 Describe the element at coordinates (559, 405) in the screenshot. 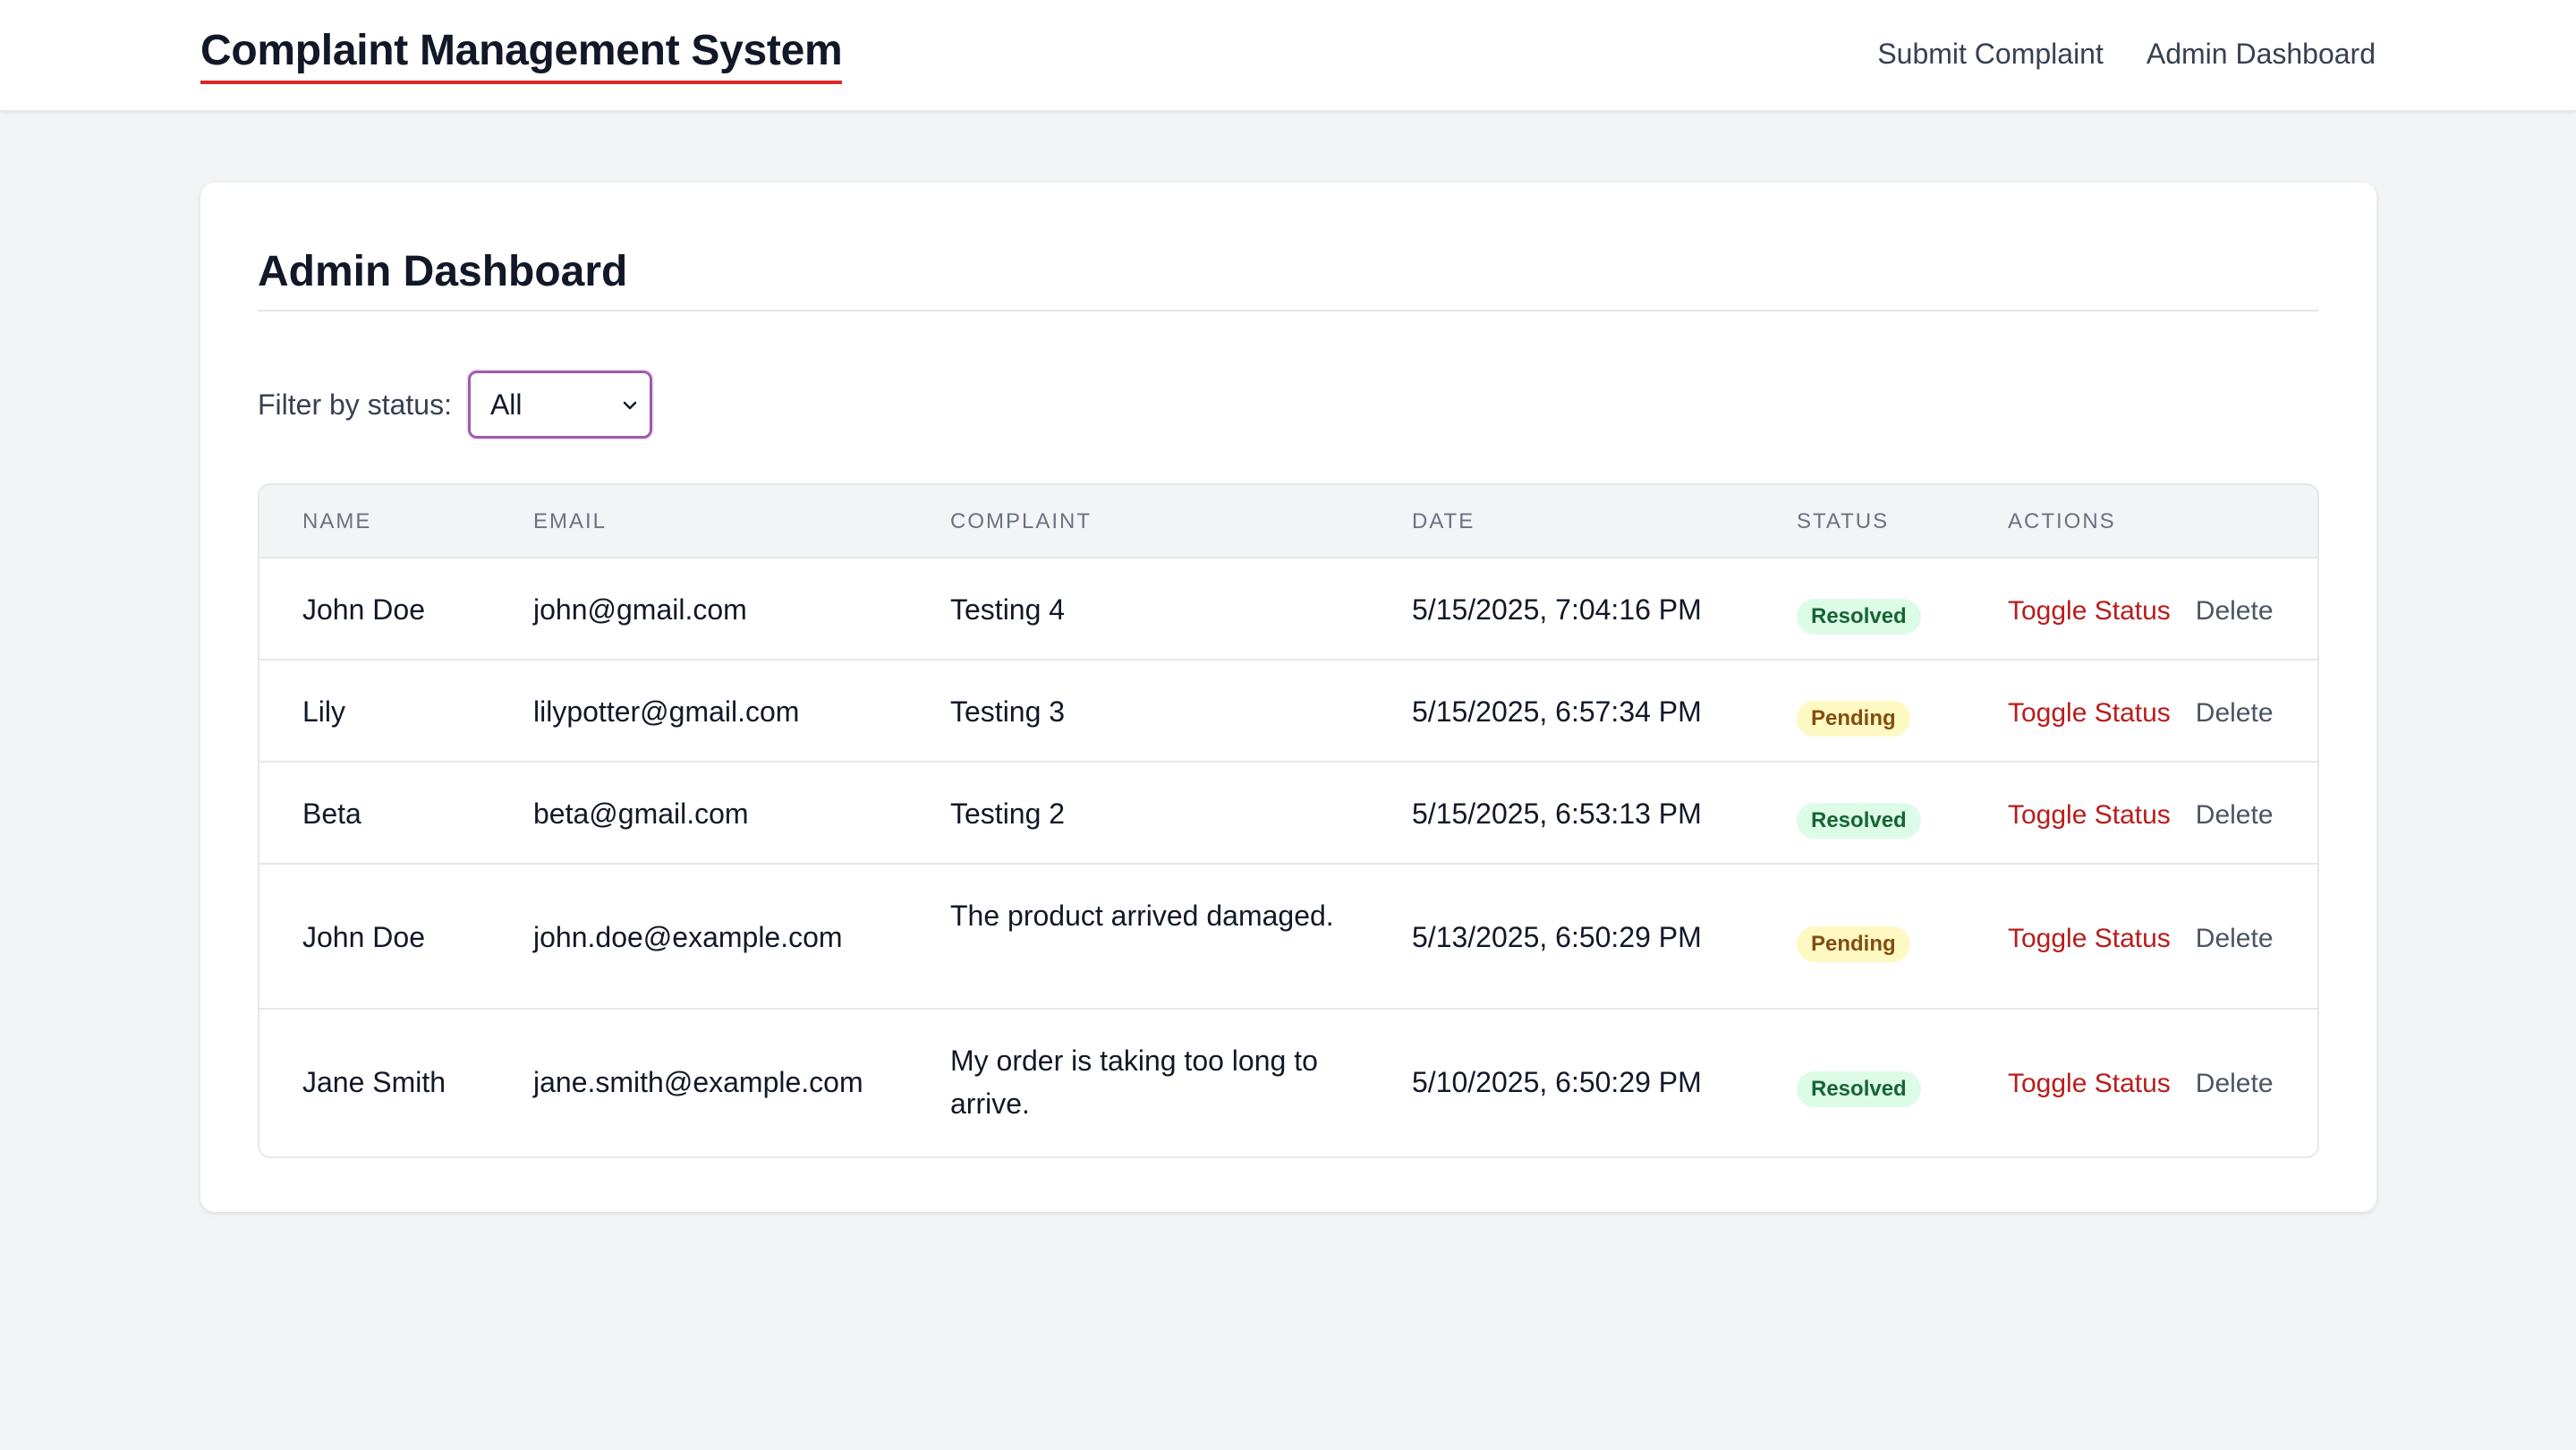

I see `status-filter-select: All` at that location.